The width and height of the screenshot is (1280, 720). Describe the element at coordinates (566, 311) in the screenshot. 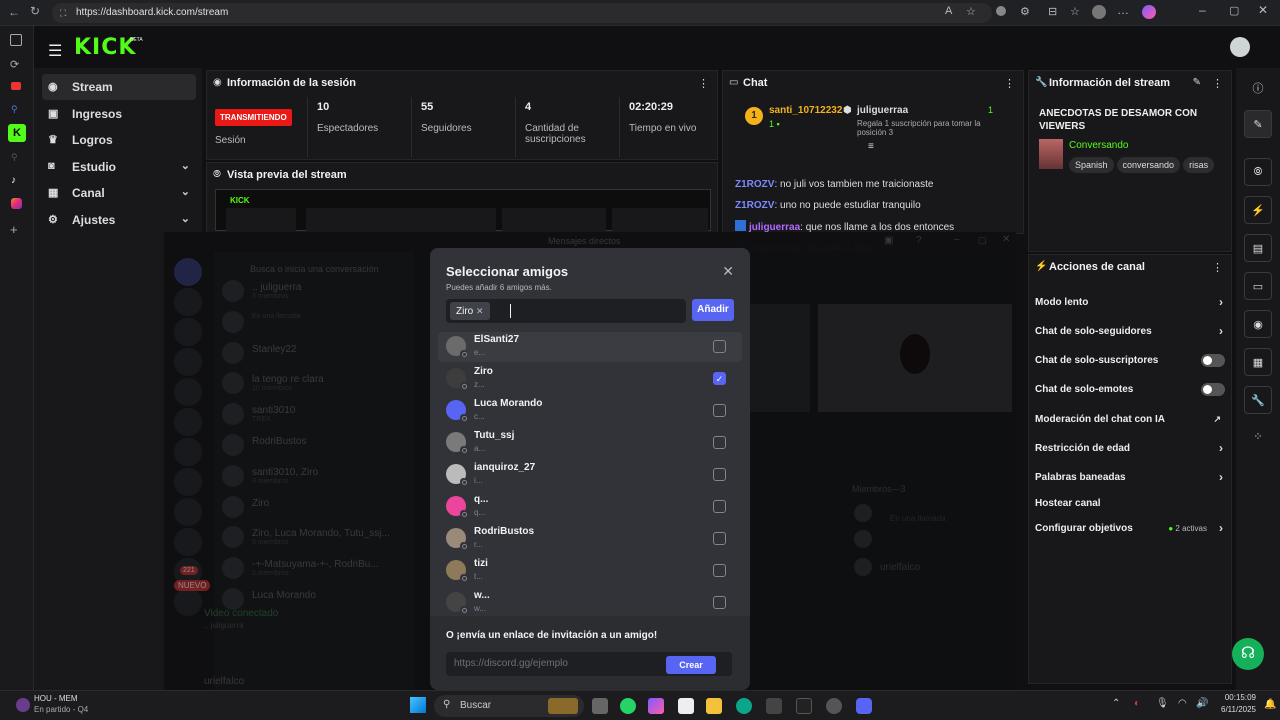

I see `friend-search-input: Ziro ✕` at that location.